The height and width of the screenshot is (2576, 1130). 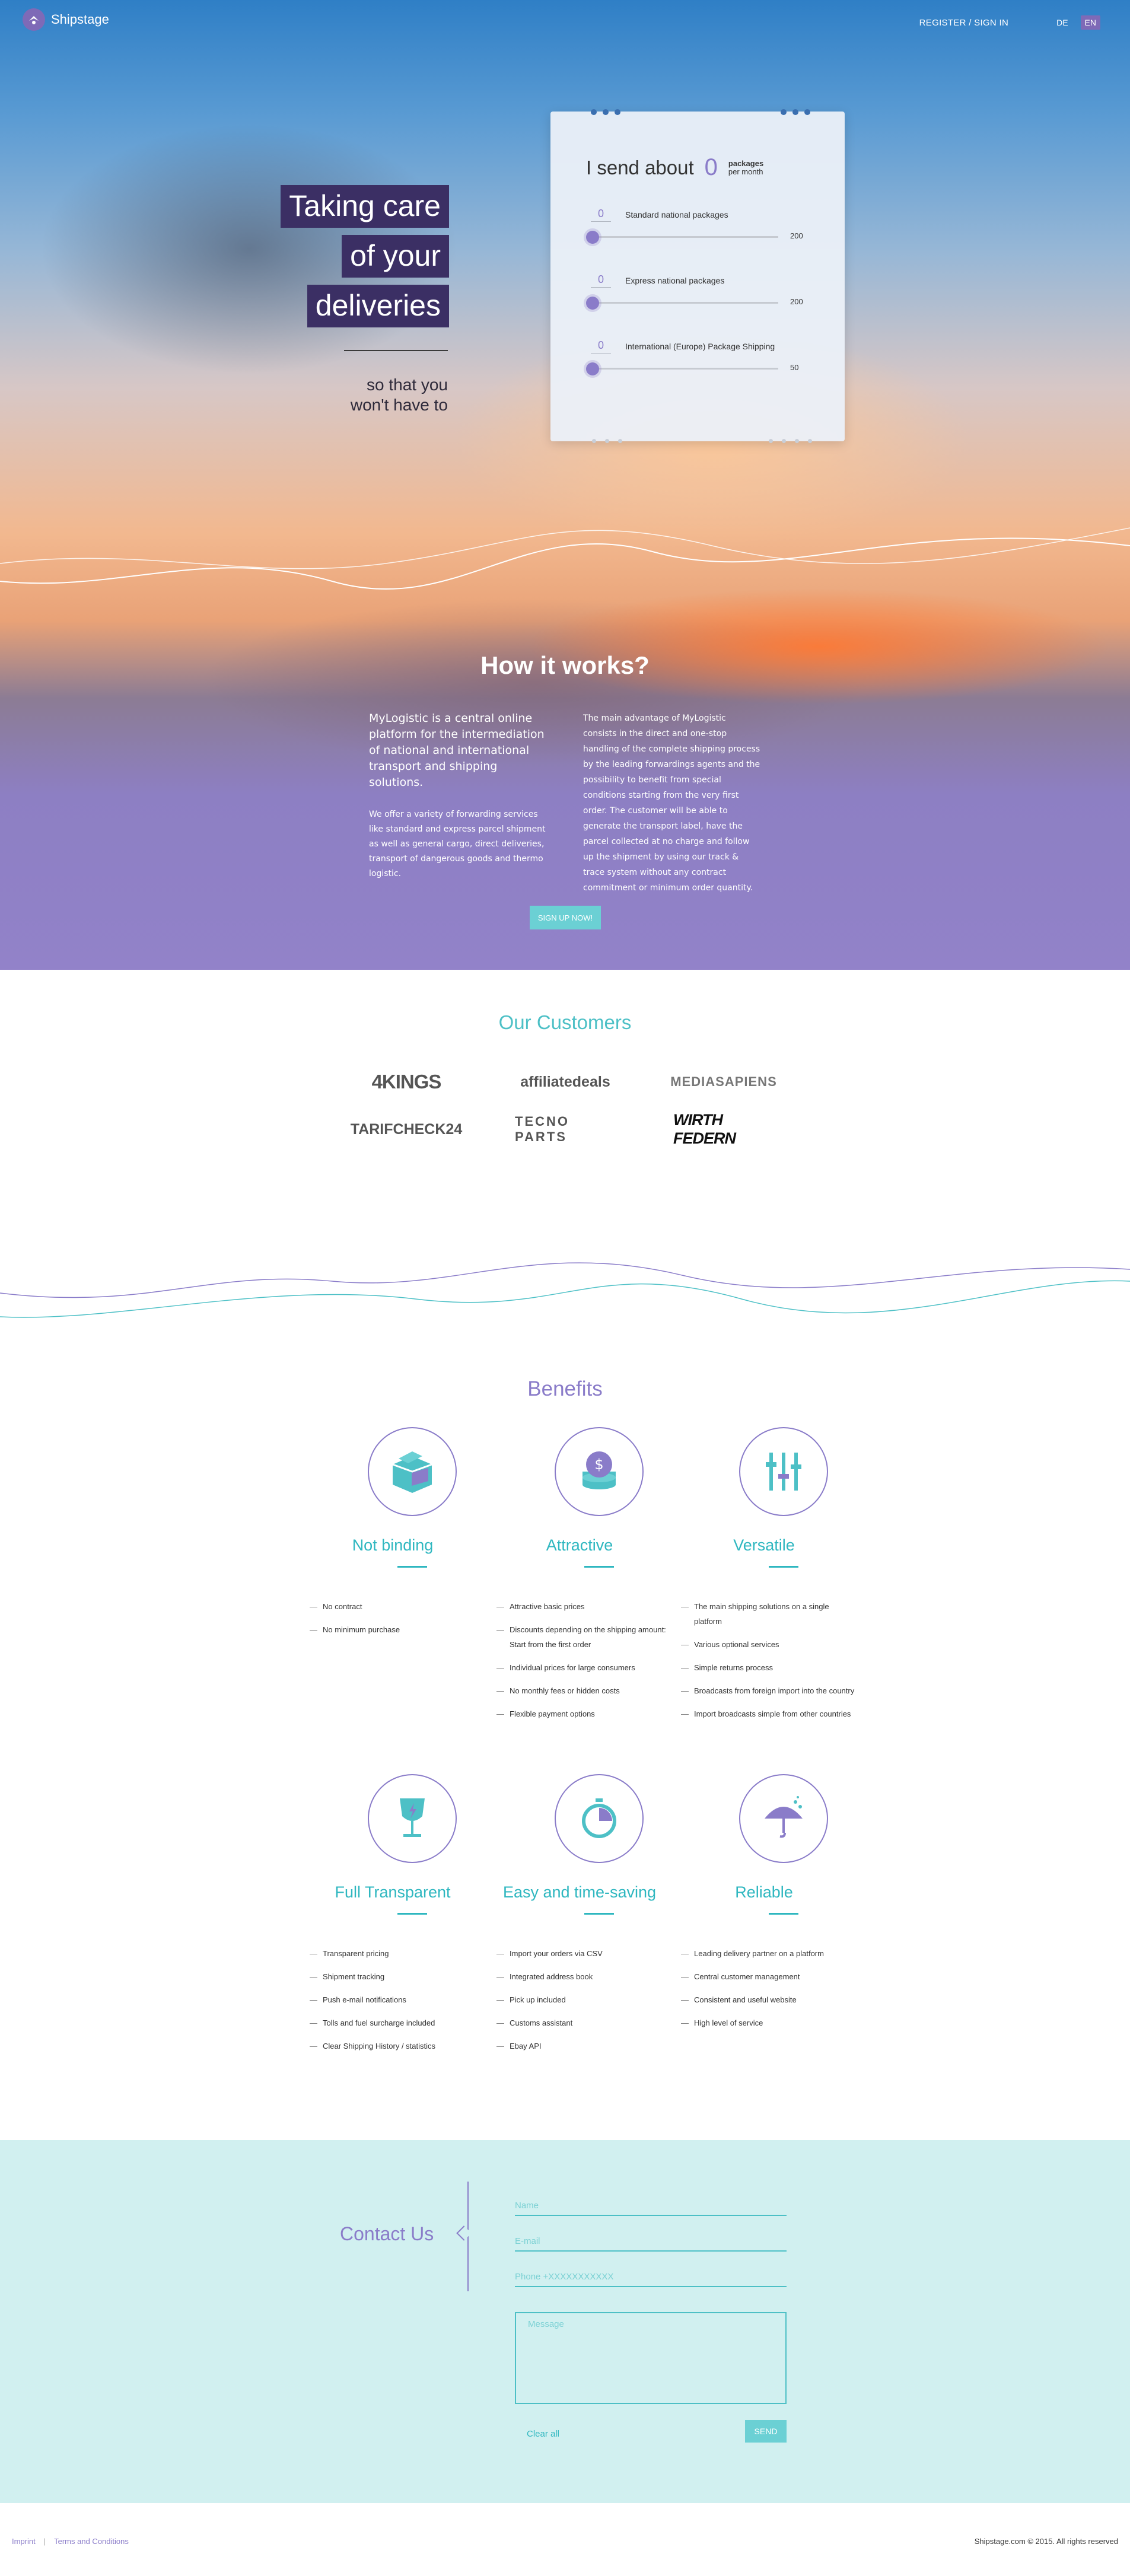 What do you see at coordinates (406, 1082) in the screenshot?
I see `customer-logo: 4KINGS` at bounding box center [406, 1082].